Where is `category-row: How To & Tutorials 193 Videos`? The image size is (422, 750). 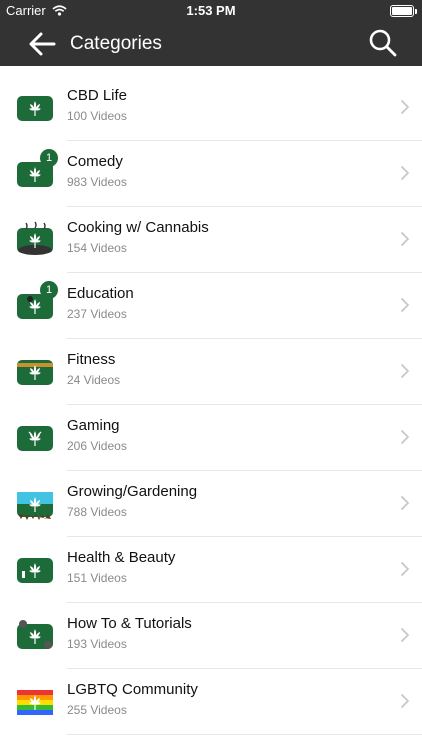 category-row: How To & Tutorials 193 Videos is located at coordinates (211, 636).